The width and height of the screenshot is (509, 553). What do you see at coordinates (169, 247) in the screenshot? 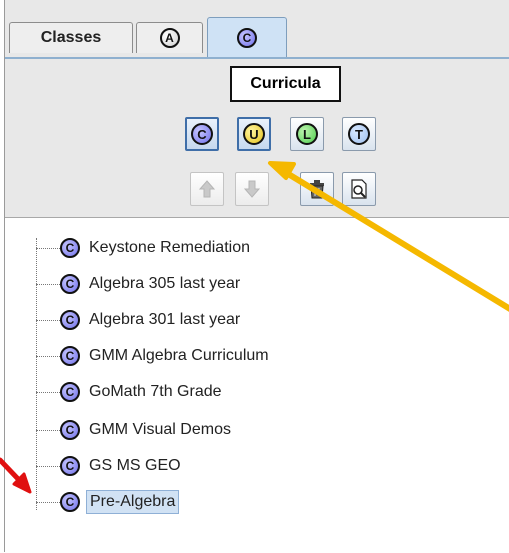
I see `tree-item-label: Keystone Remediation` at bounding box center [169, 247].